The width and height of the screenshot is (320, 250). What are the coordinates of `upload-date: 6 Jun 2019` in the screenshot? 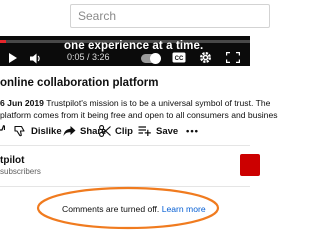 It's located at (22, 103).